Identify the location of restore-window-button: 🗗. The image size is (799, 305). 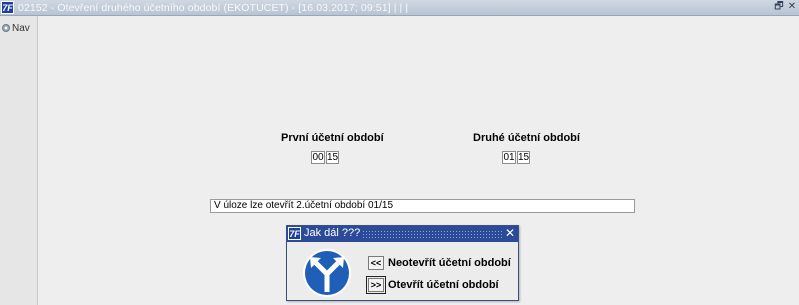
(779, 7).